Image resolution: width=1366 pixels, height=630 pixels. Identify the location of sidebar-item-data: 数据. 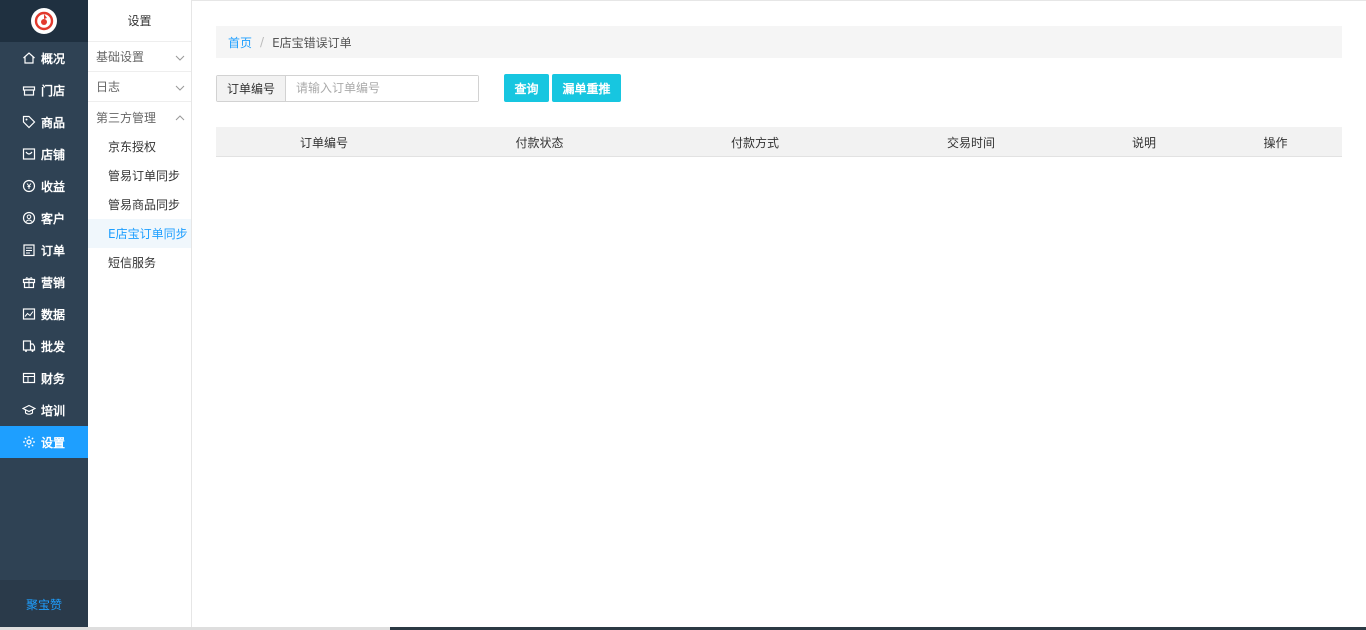
(44, 314).